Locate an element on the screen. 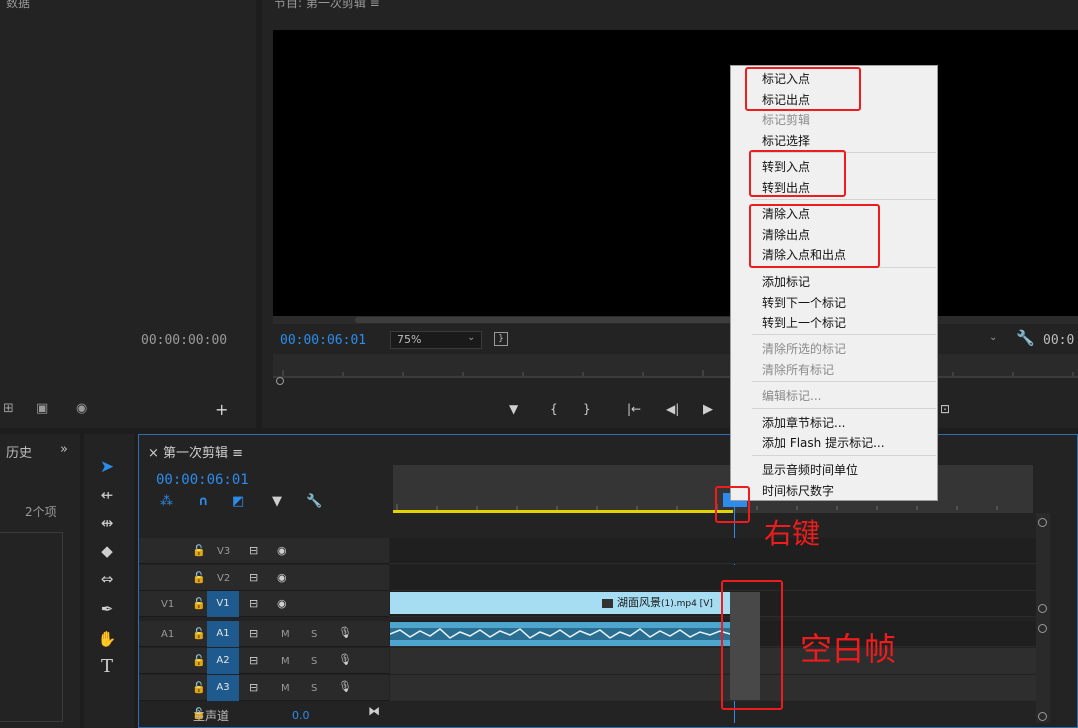 This screenshot has width=1078, height=728. menu-item-time-ruler-numbers: 时间标尺数字 is located at coordinates (798, 490).